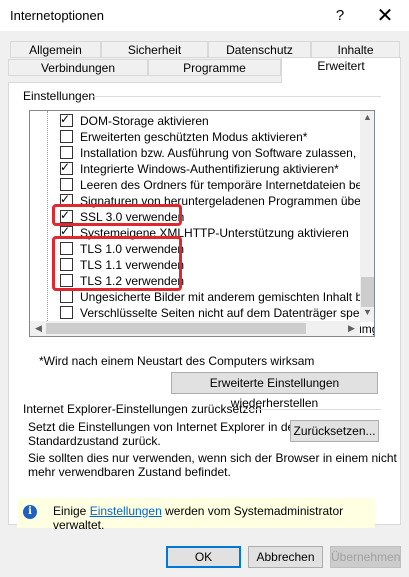 The height and width of the screenshot is (577, 409). I want to click on close-button: ✕, so click(385, 16).